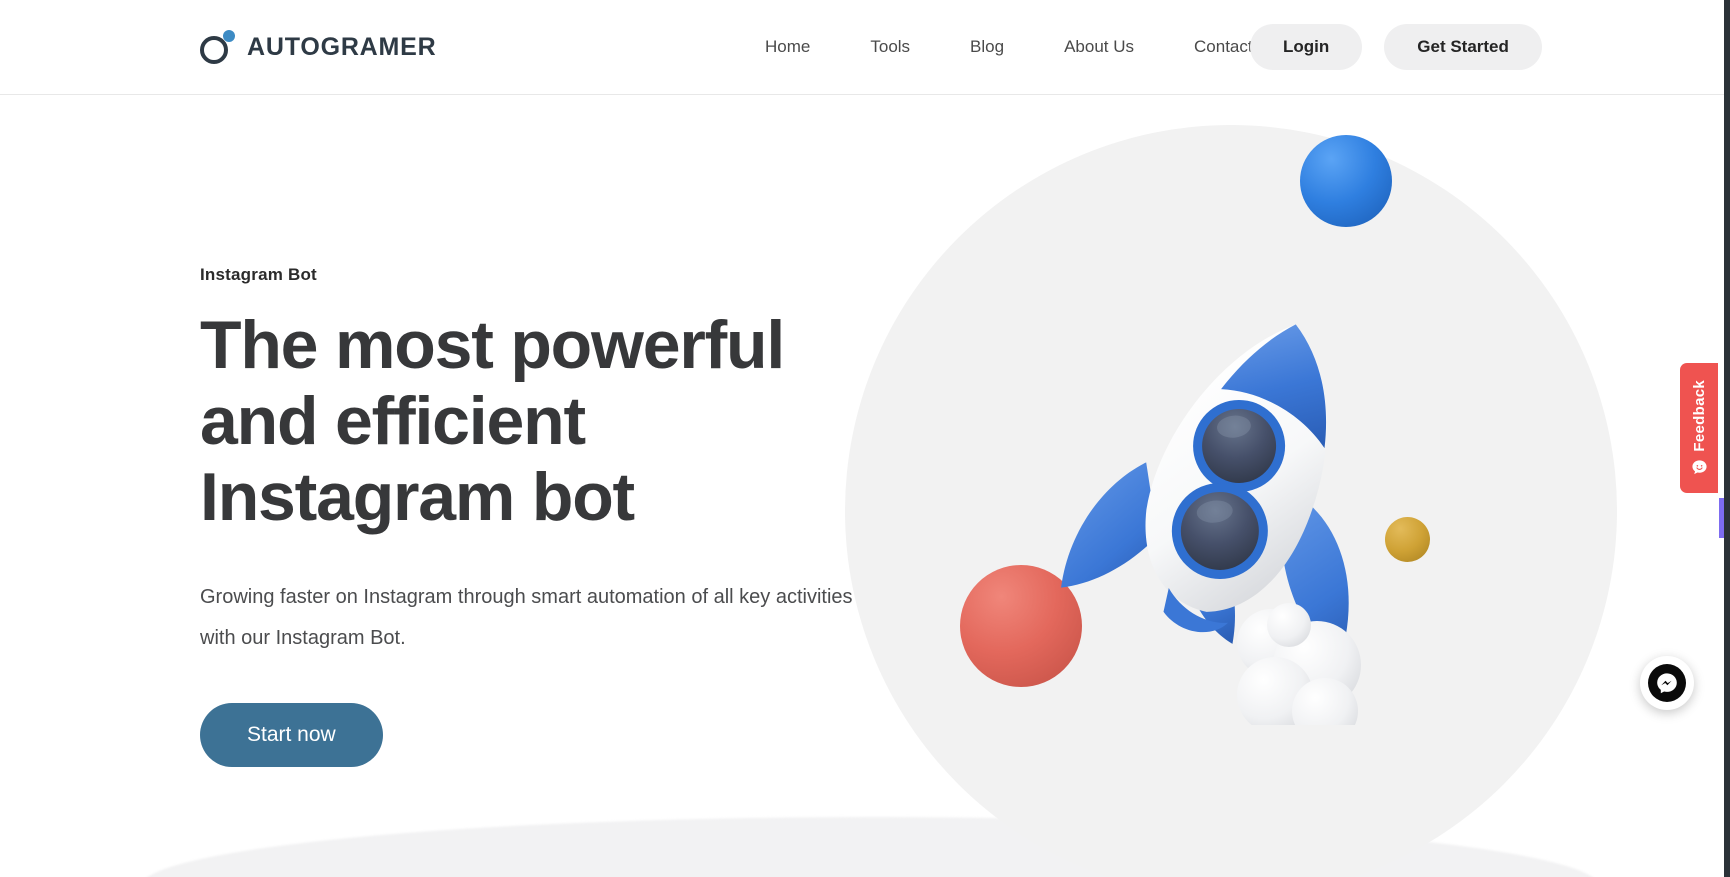 The width and height of the screenshot is (1730, 877). What do you see at coordinates (1699, 416) in the screenshot?
I see `feedback-label: Feedback` at bounding box center [1699, 416].